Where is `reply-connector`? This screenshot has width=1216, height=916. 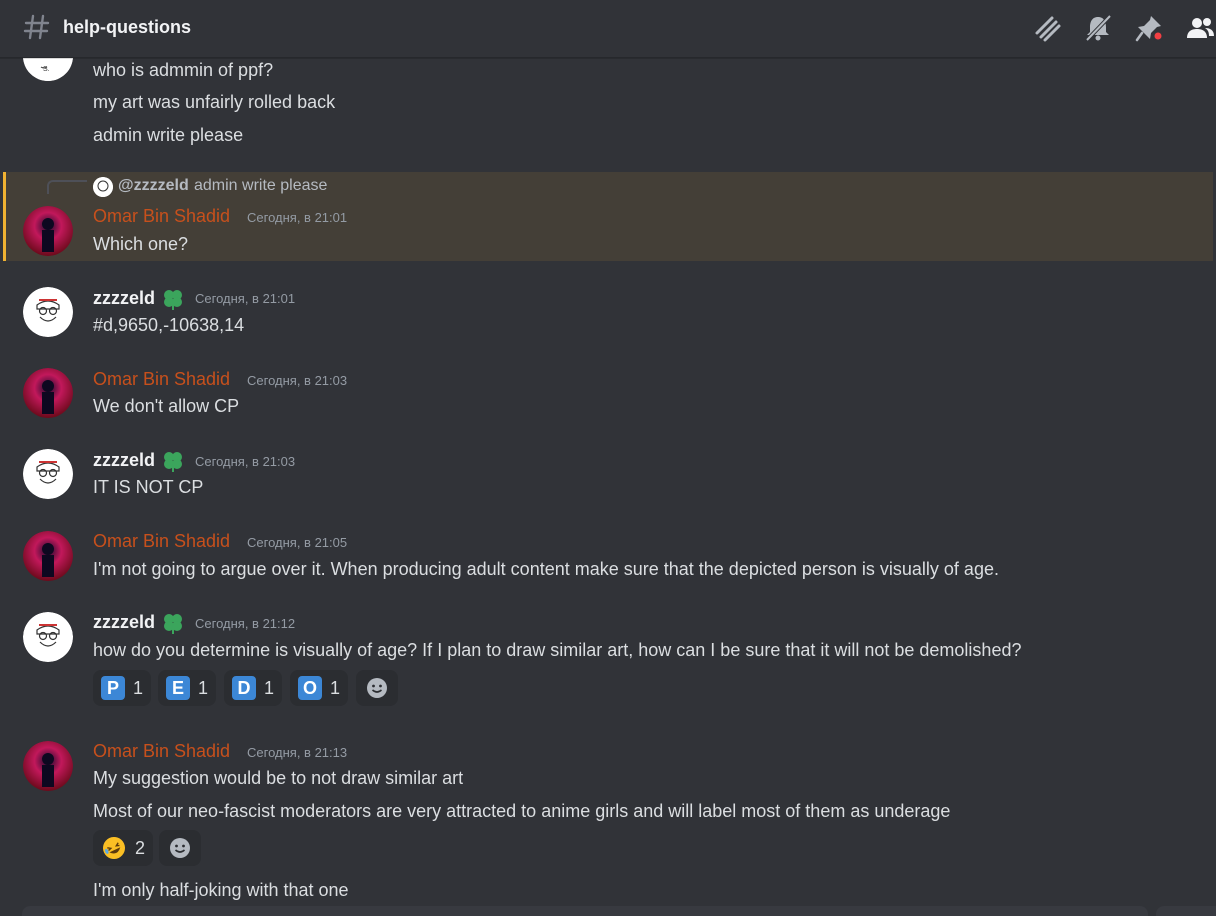
reply-connector is located at coordinates (67, 187).